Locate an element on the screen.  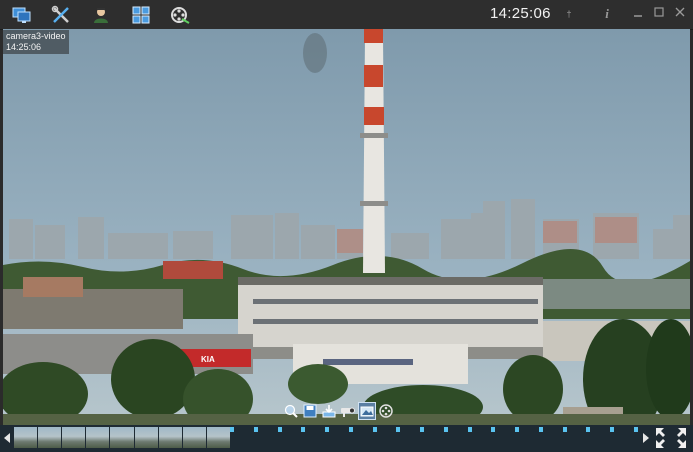
timeline-ticks is located at coordinates (435, 437).